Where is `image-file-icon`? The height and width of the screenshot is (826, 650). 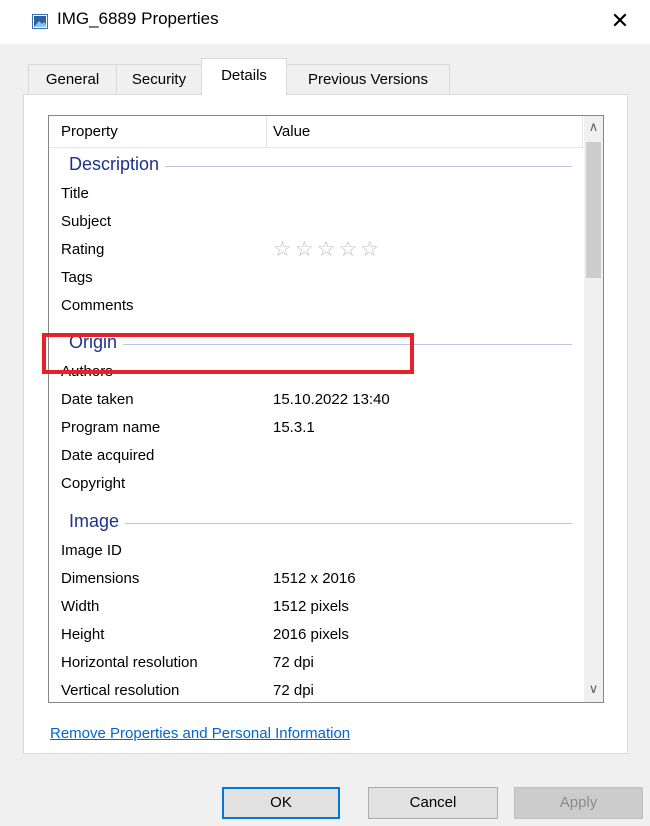 image-file-icon is located at coordinates (40, 21).